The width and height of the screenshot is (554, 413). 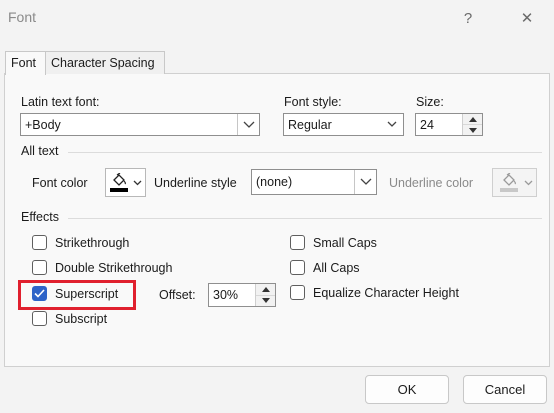 What do you see at coordinates (468, 18) in the screenshot?
I see `help-button: ?` at bounding box center [468, 18].